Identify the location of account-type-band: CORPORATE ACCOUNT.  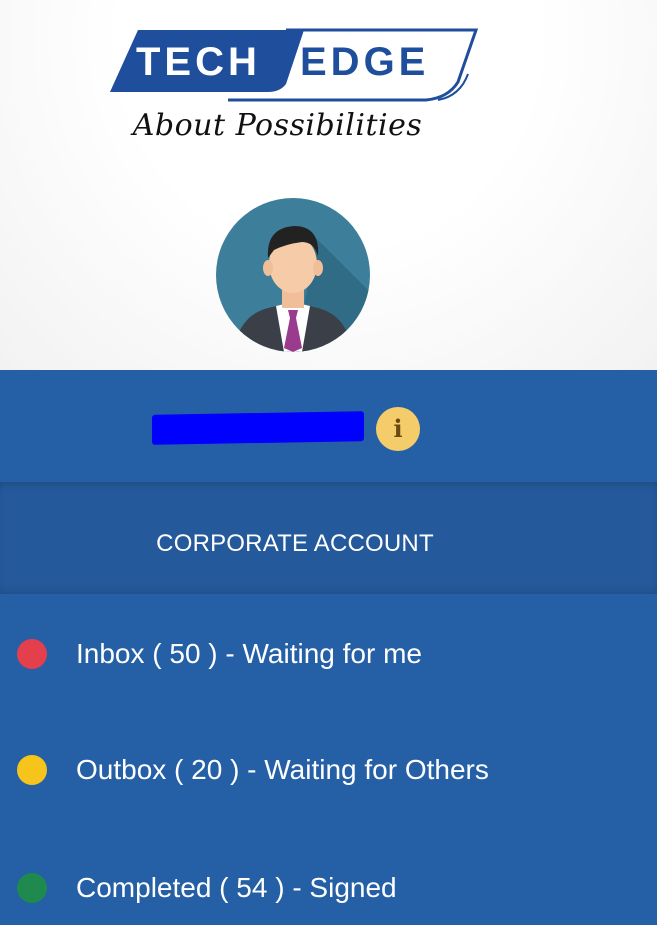
(328, 538).